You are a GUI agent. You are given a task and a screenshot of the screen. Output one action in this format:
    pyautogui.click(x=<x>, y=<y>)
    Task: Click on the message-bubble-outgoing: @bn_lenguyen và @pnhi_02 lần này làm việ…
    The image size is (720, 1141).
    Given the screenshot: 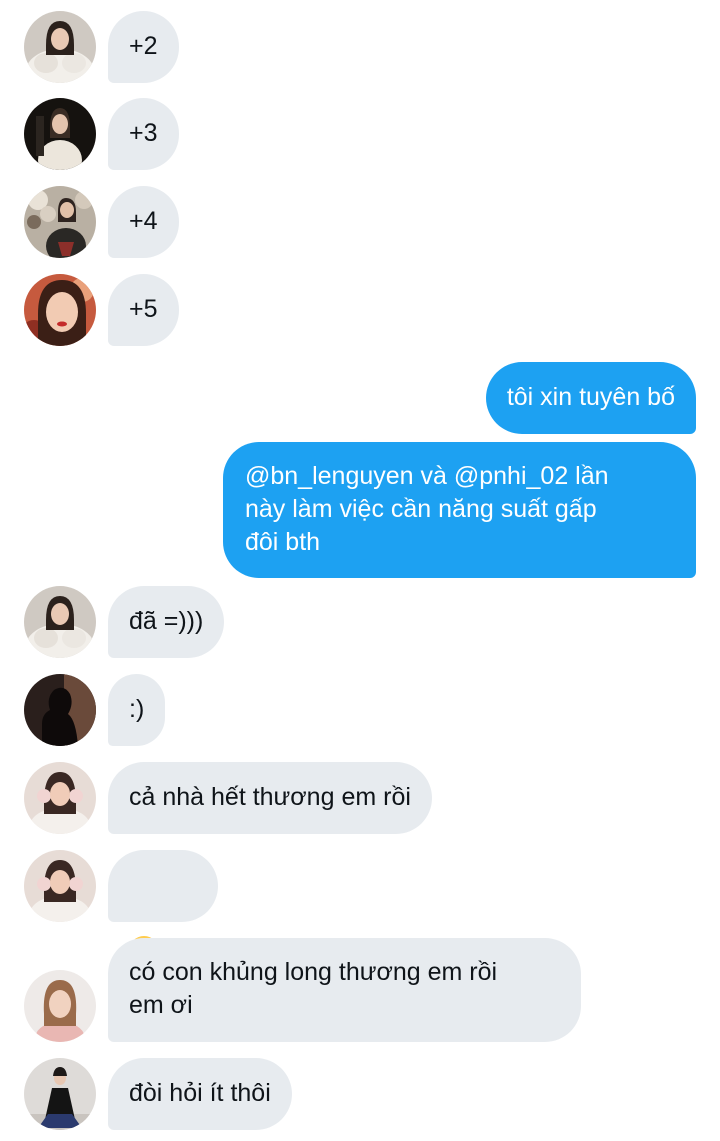 What is the action you would take?
    pyautogui.click(x=459, y=510)
    